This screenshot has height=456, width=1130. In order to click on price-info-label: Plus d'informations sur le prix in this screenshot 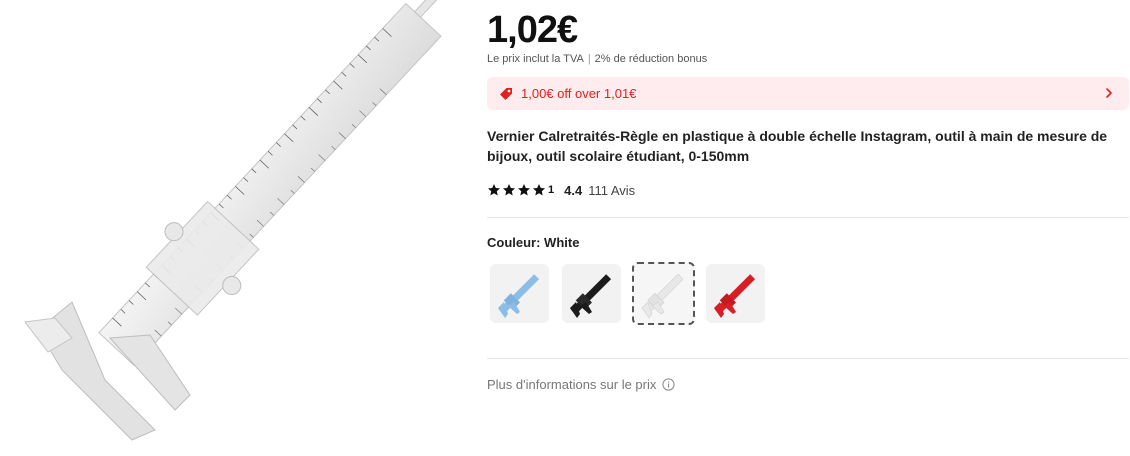, I will do `click(572, 384)`.